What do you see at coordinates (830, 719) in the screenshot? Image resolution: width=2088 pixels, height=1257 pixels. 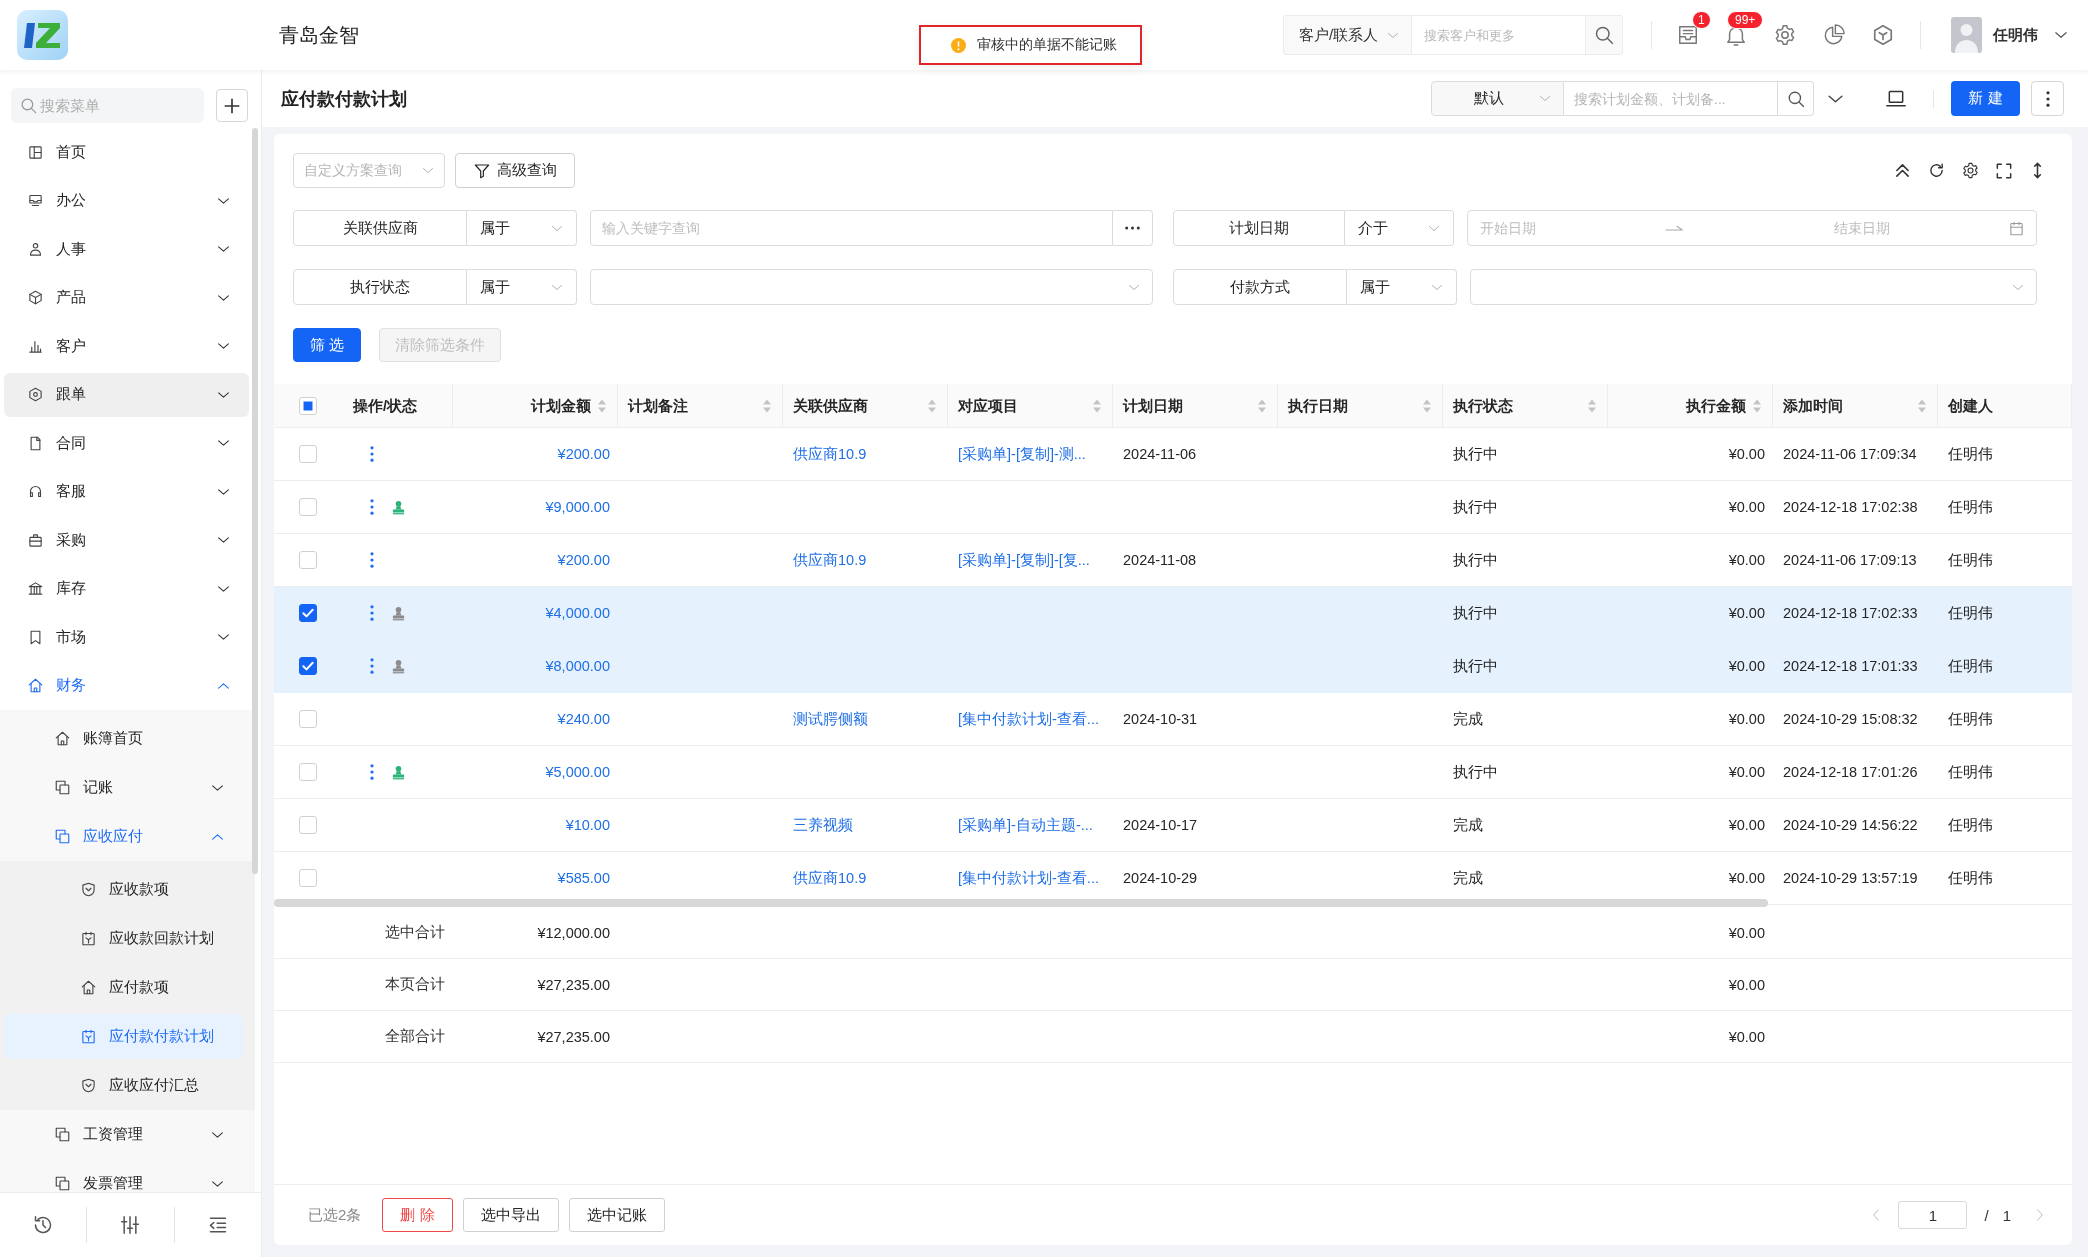 I see `table-link: 测试腭侧额` at bounding box center [830, 719].